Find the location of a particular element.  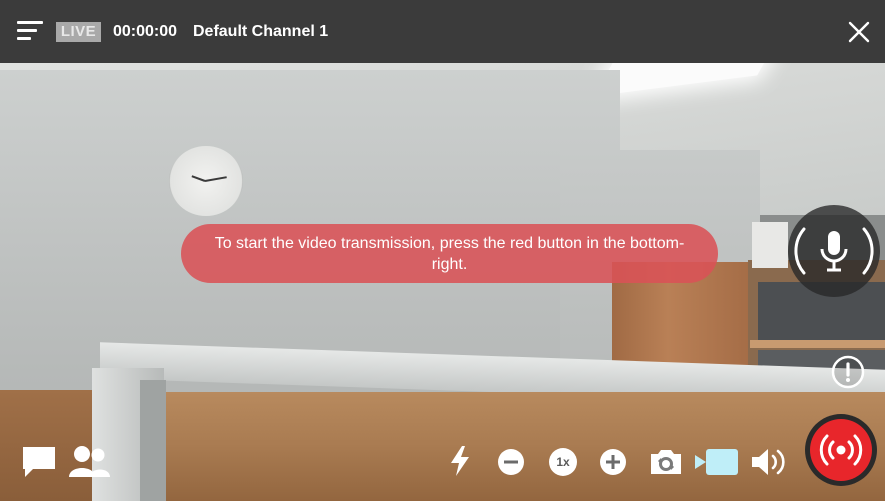

live-badge: LIVE is located at coordinates (78, 32).